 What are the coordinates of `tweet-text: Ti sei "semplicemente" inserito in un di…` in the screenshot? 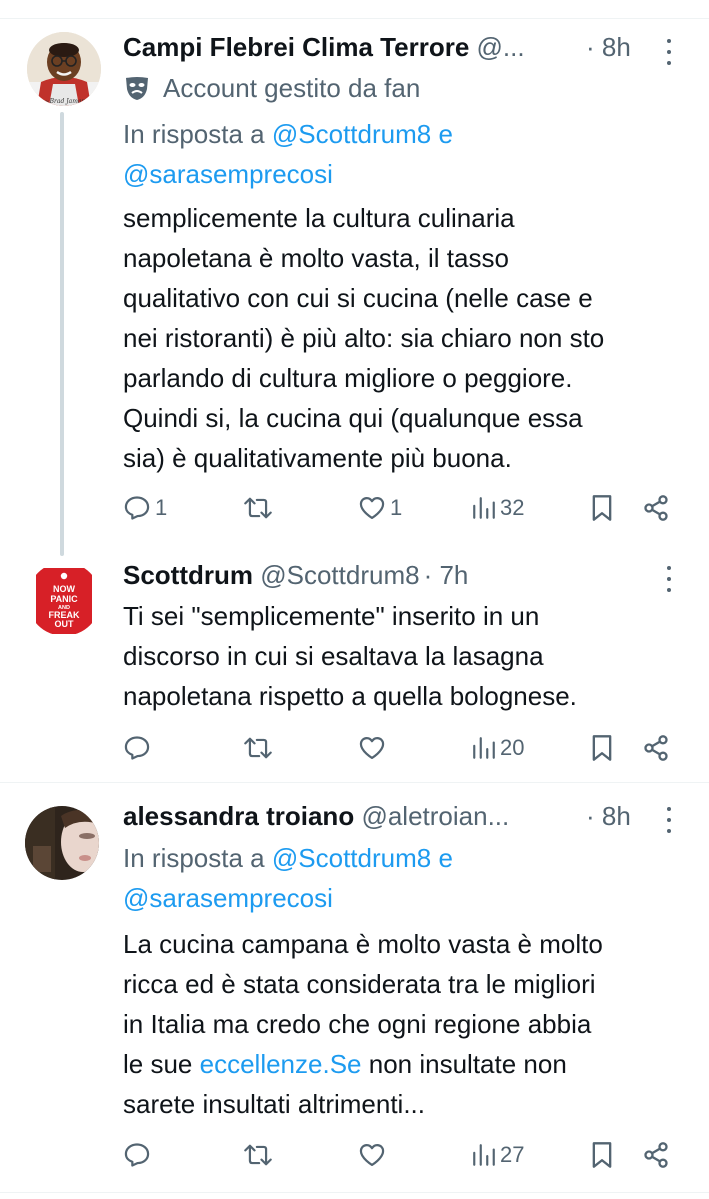 It's located at (408, 656).